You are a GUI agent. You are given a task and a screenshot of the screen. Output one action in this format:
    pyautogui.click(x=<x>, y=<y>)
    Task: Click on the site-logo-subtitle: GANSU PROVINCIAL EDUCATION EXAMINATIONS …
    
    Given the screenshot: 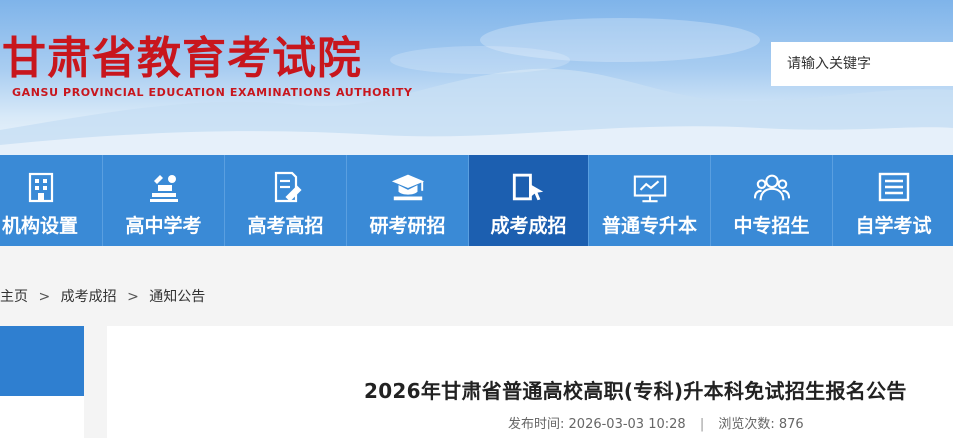 What is the action you would take?
    pyautogui.click(x=212, y=92)
    